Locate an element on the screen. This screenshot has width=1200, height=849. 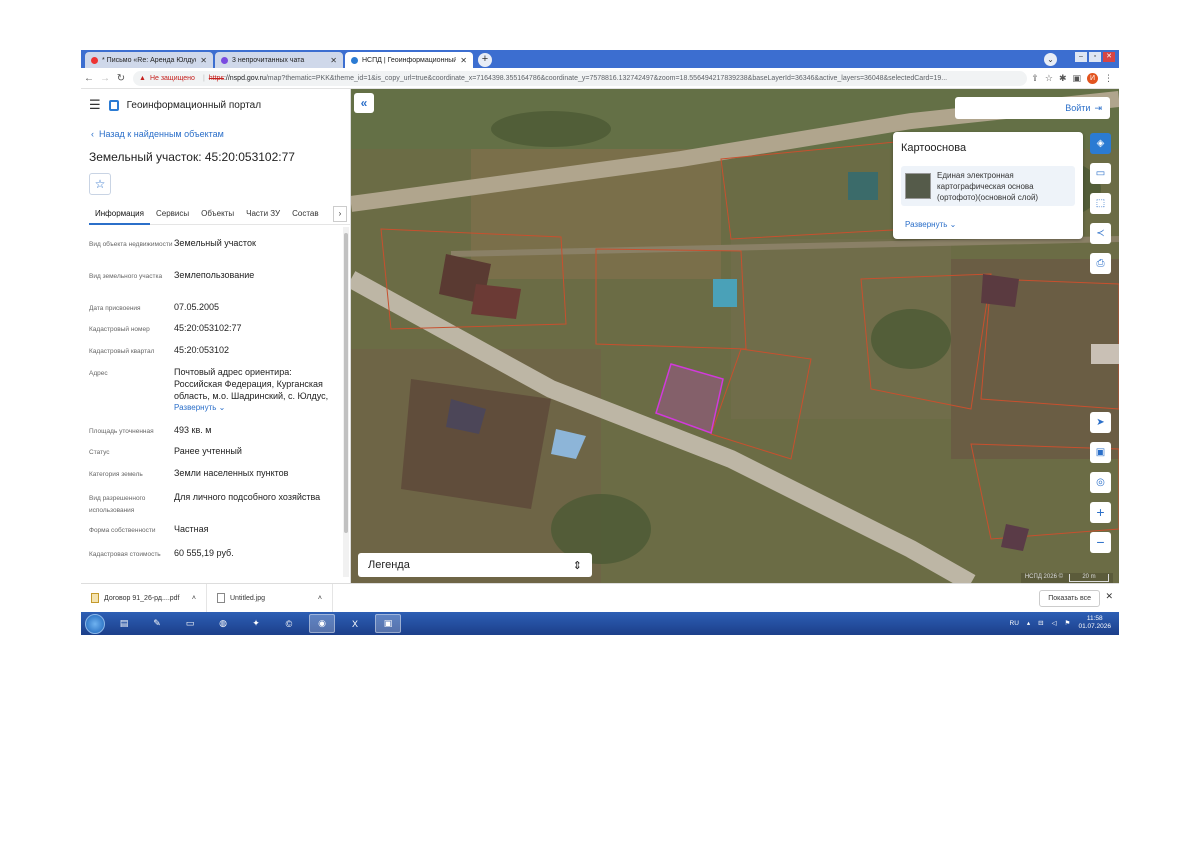
ruler-icon: ▭ is located at coordinates (1100, 173).